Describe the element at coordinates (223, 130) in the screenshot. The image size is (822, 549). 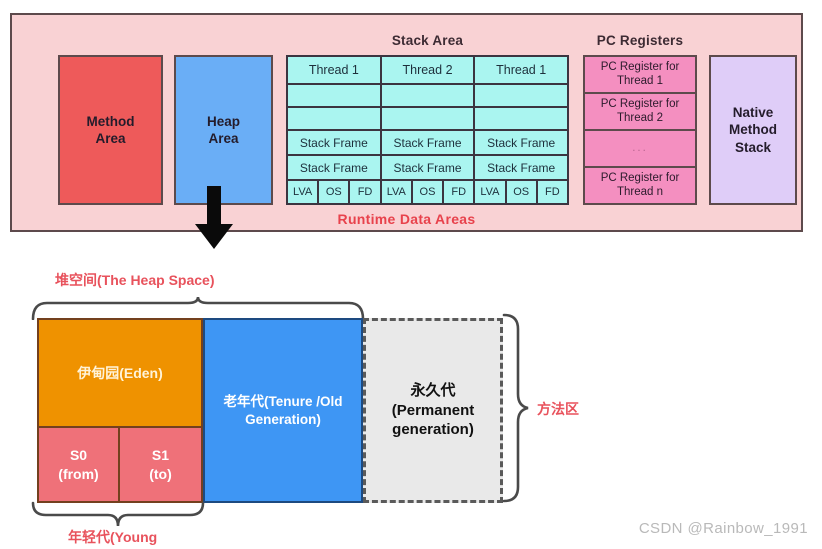
I see `heap-area-box: Heap Area` at that location.